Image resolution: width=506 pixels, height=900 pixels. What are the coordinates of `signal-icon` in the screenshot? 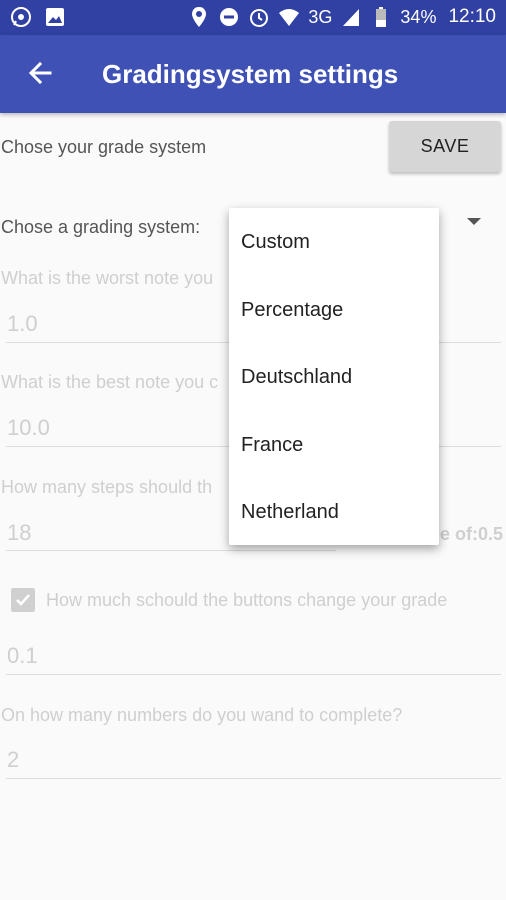 It's located at (351, 17).